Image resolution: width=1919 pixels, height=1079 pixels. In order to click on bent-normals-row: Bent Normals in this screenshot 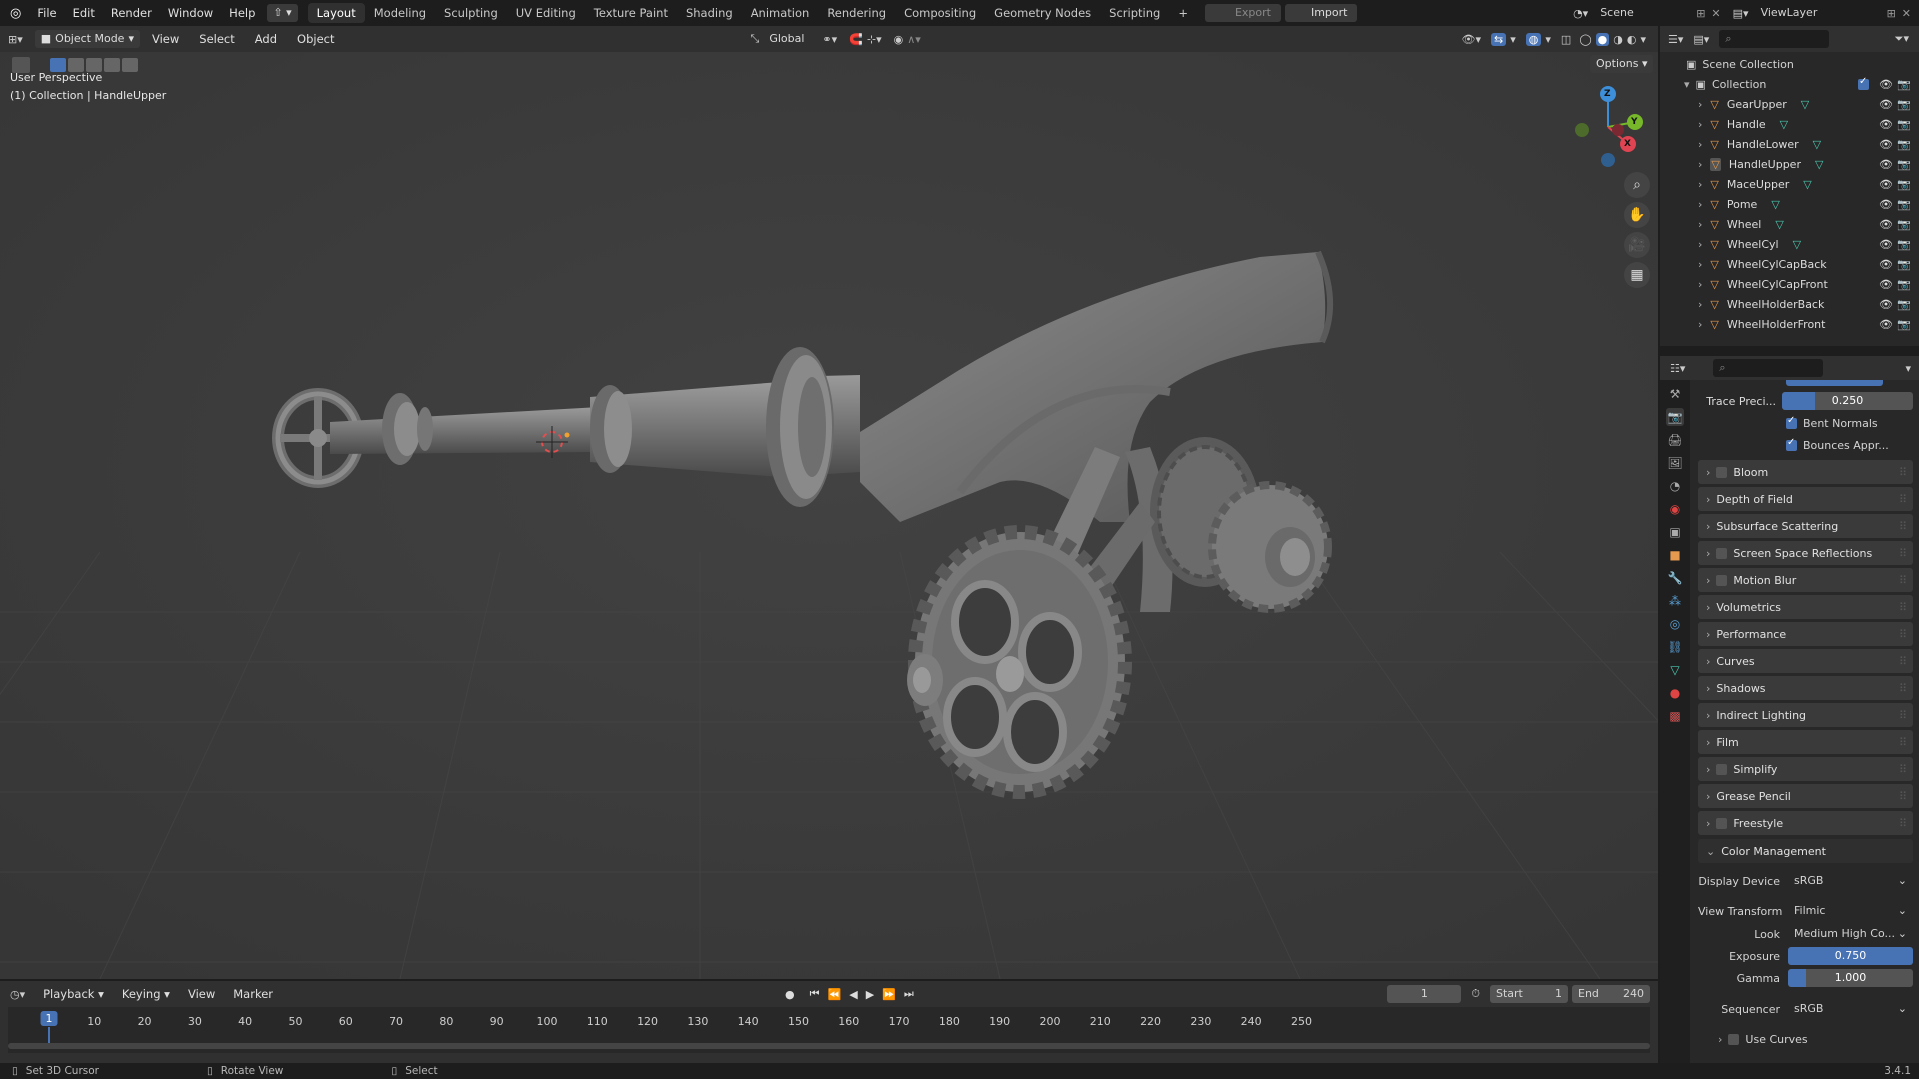, I will do `click(1805, 423)`.